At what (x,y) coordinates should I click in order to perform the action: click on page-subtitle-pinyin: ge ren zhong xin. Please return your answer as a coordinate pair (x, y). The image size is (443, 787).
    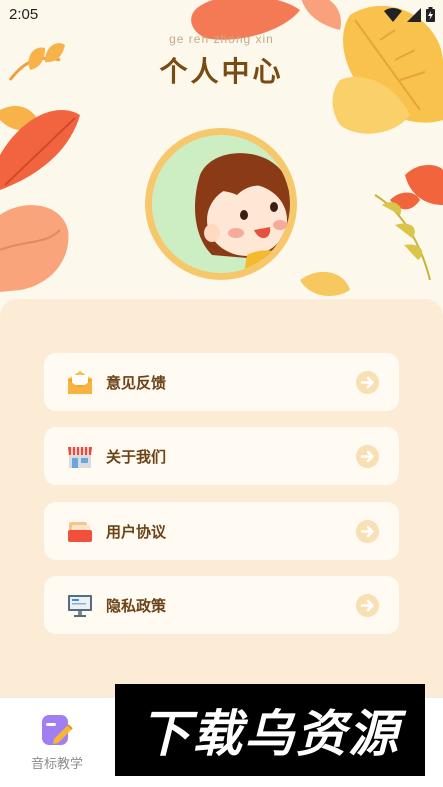
    Looking at the image, I should click on (221, 39).